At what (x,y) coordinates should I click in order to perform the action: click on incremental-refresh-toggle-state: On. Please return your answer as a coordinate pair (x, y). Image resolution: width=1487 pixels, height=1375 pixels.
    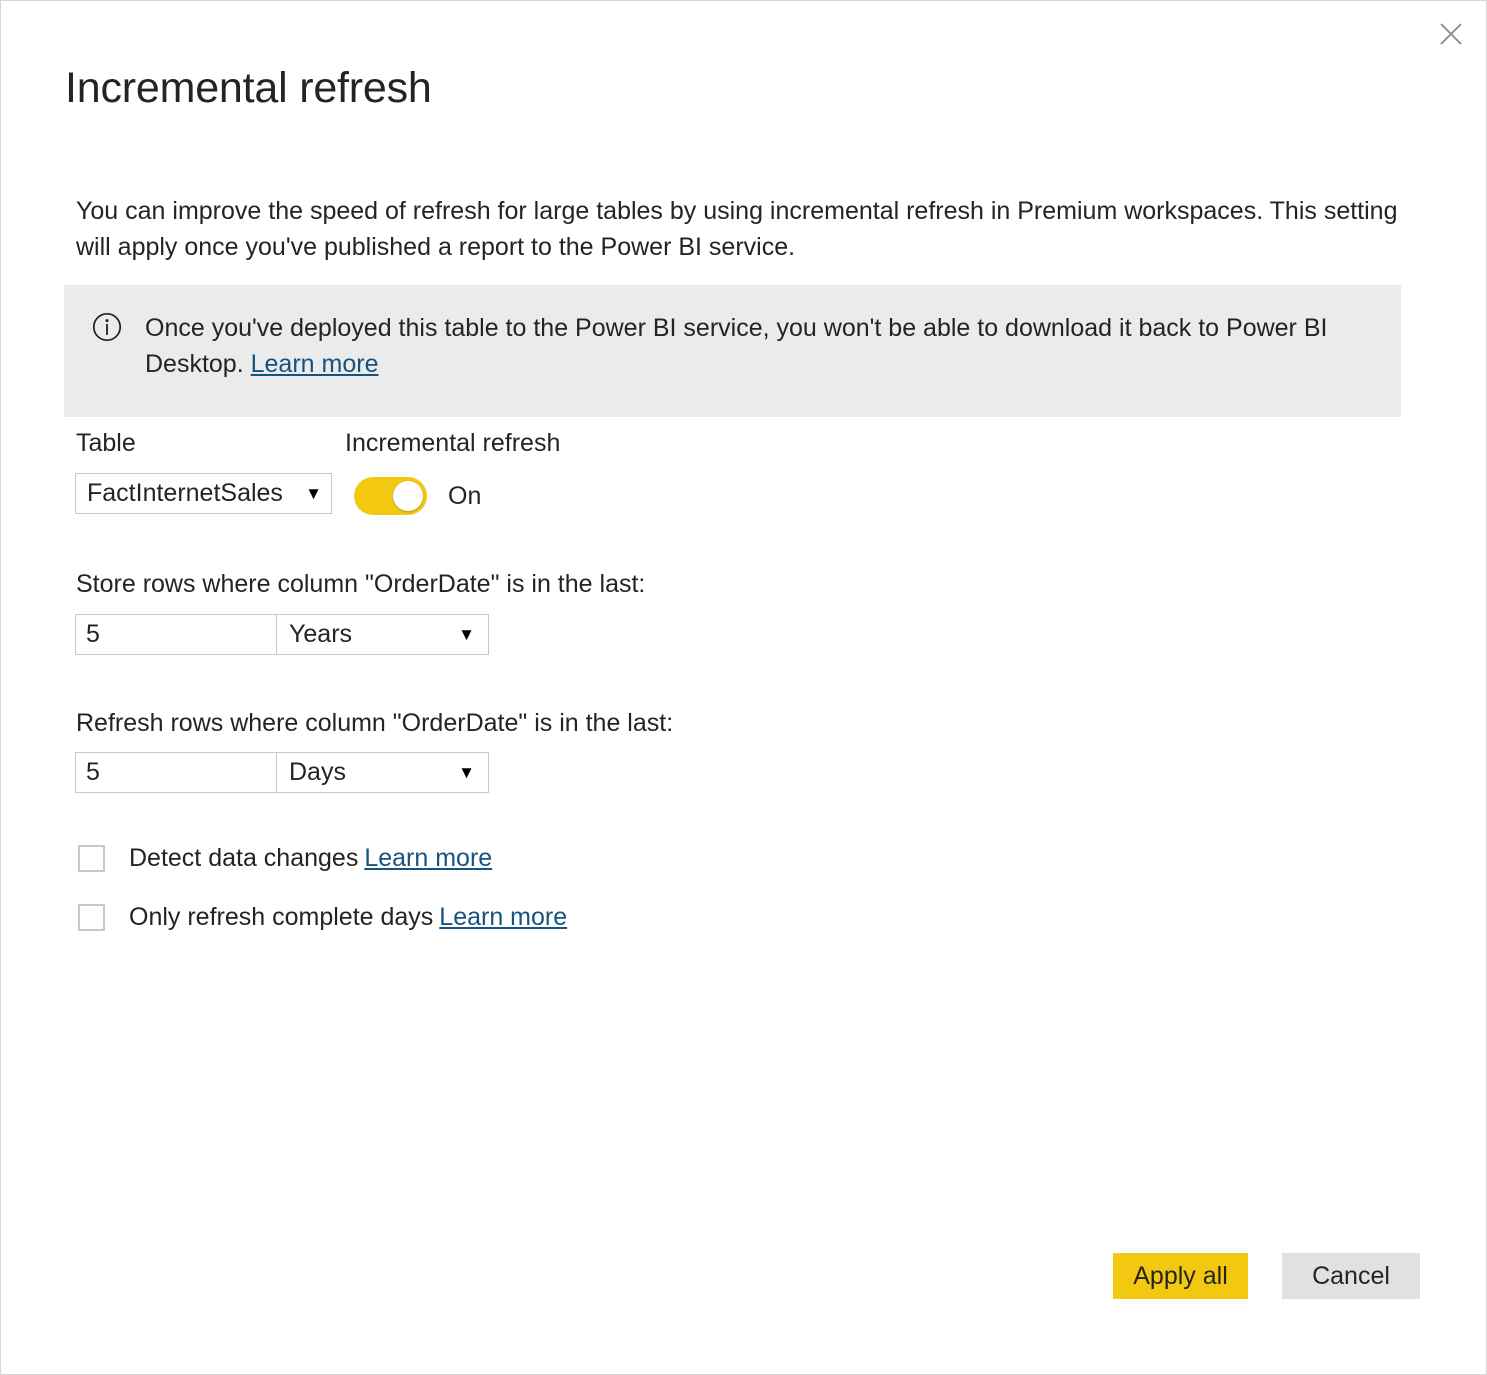
    Looking at the image, I should click on (465, 495).